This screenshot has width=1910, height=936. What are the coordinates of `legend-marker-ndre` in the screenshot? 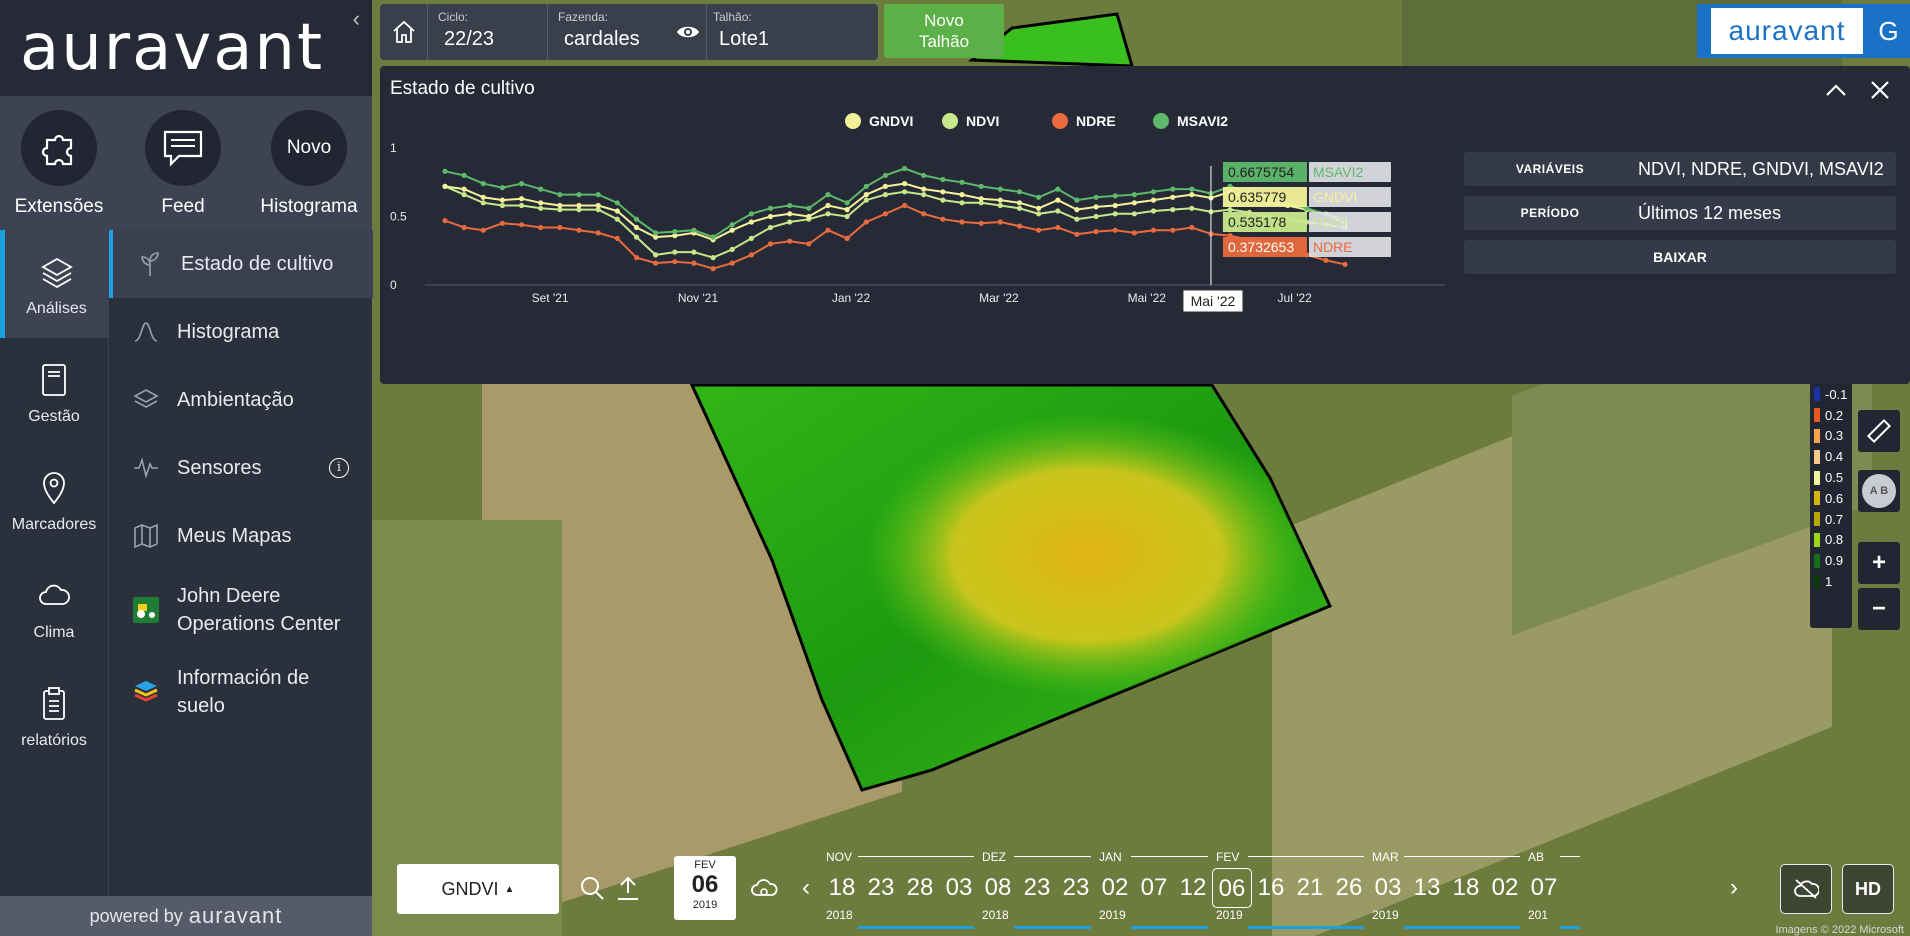 It's located at (1060, 121).